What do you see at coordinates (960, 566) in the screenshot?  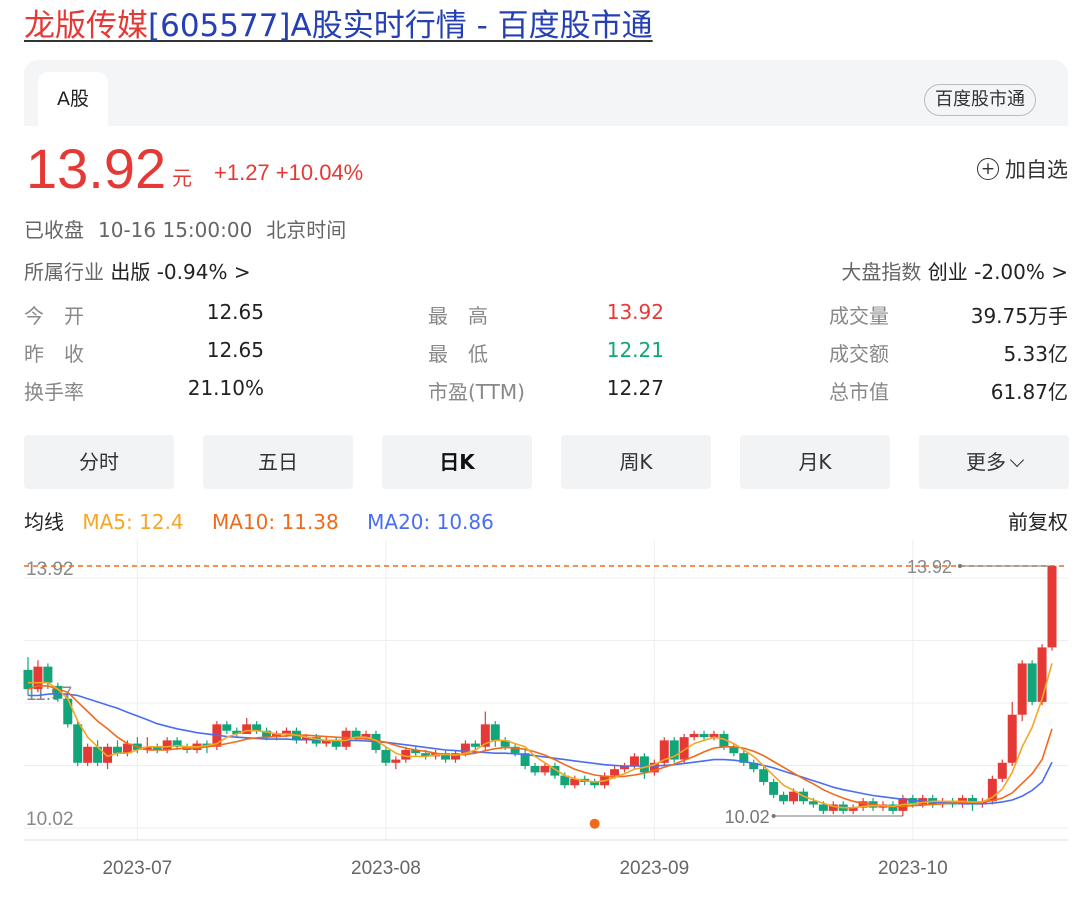 I see `high-marker-dot` at bounding box center [960, 566].